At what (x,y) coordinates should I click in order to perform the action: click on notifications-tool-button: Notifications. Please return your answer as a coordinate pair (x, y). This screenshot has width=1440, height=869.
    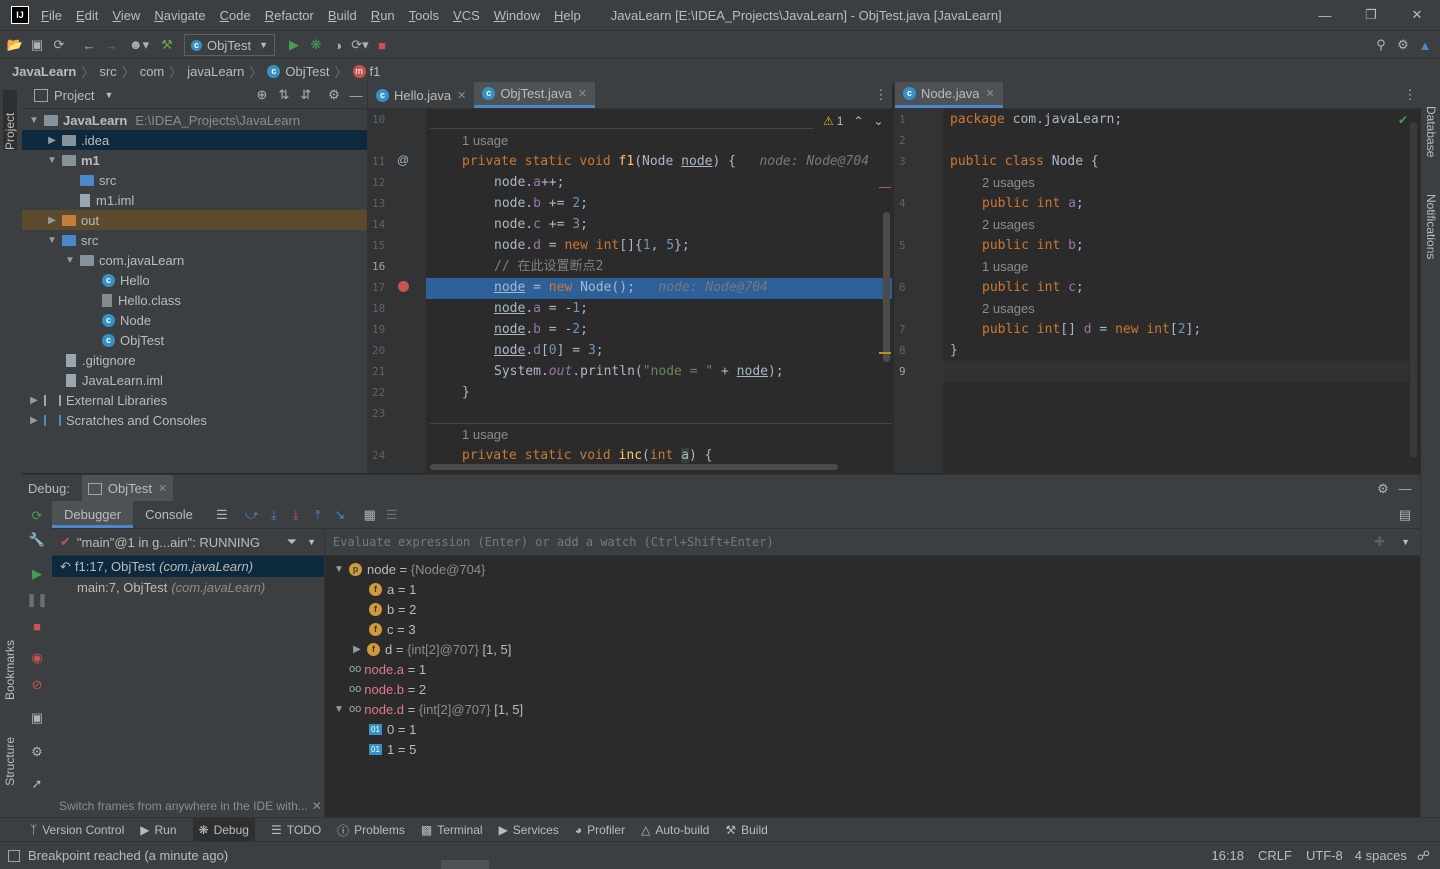
    Looking at the image, I should click on (1431, 226).